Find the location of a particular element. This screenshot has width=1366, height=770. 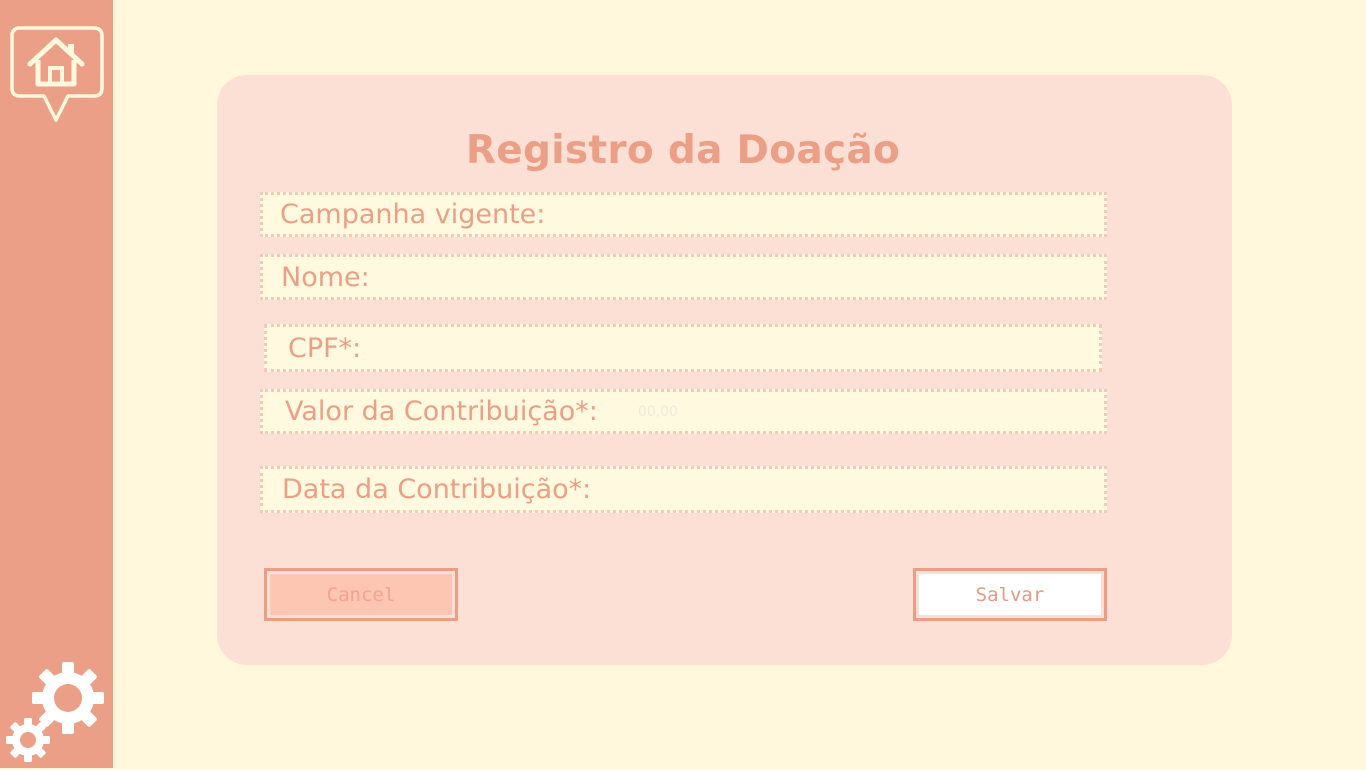

date-input is located at coordinates (847, 489).